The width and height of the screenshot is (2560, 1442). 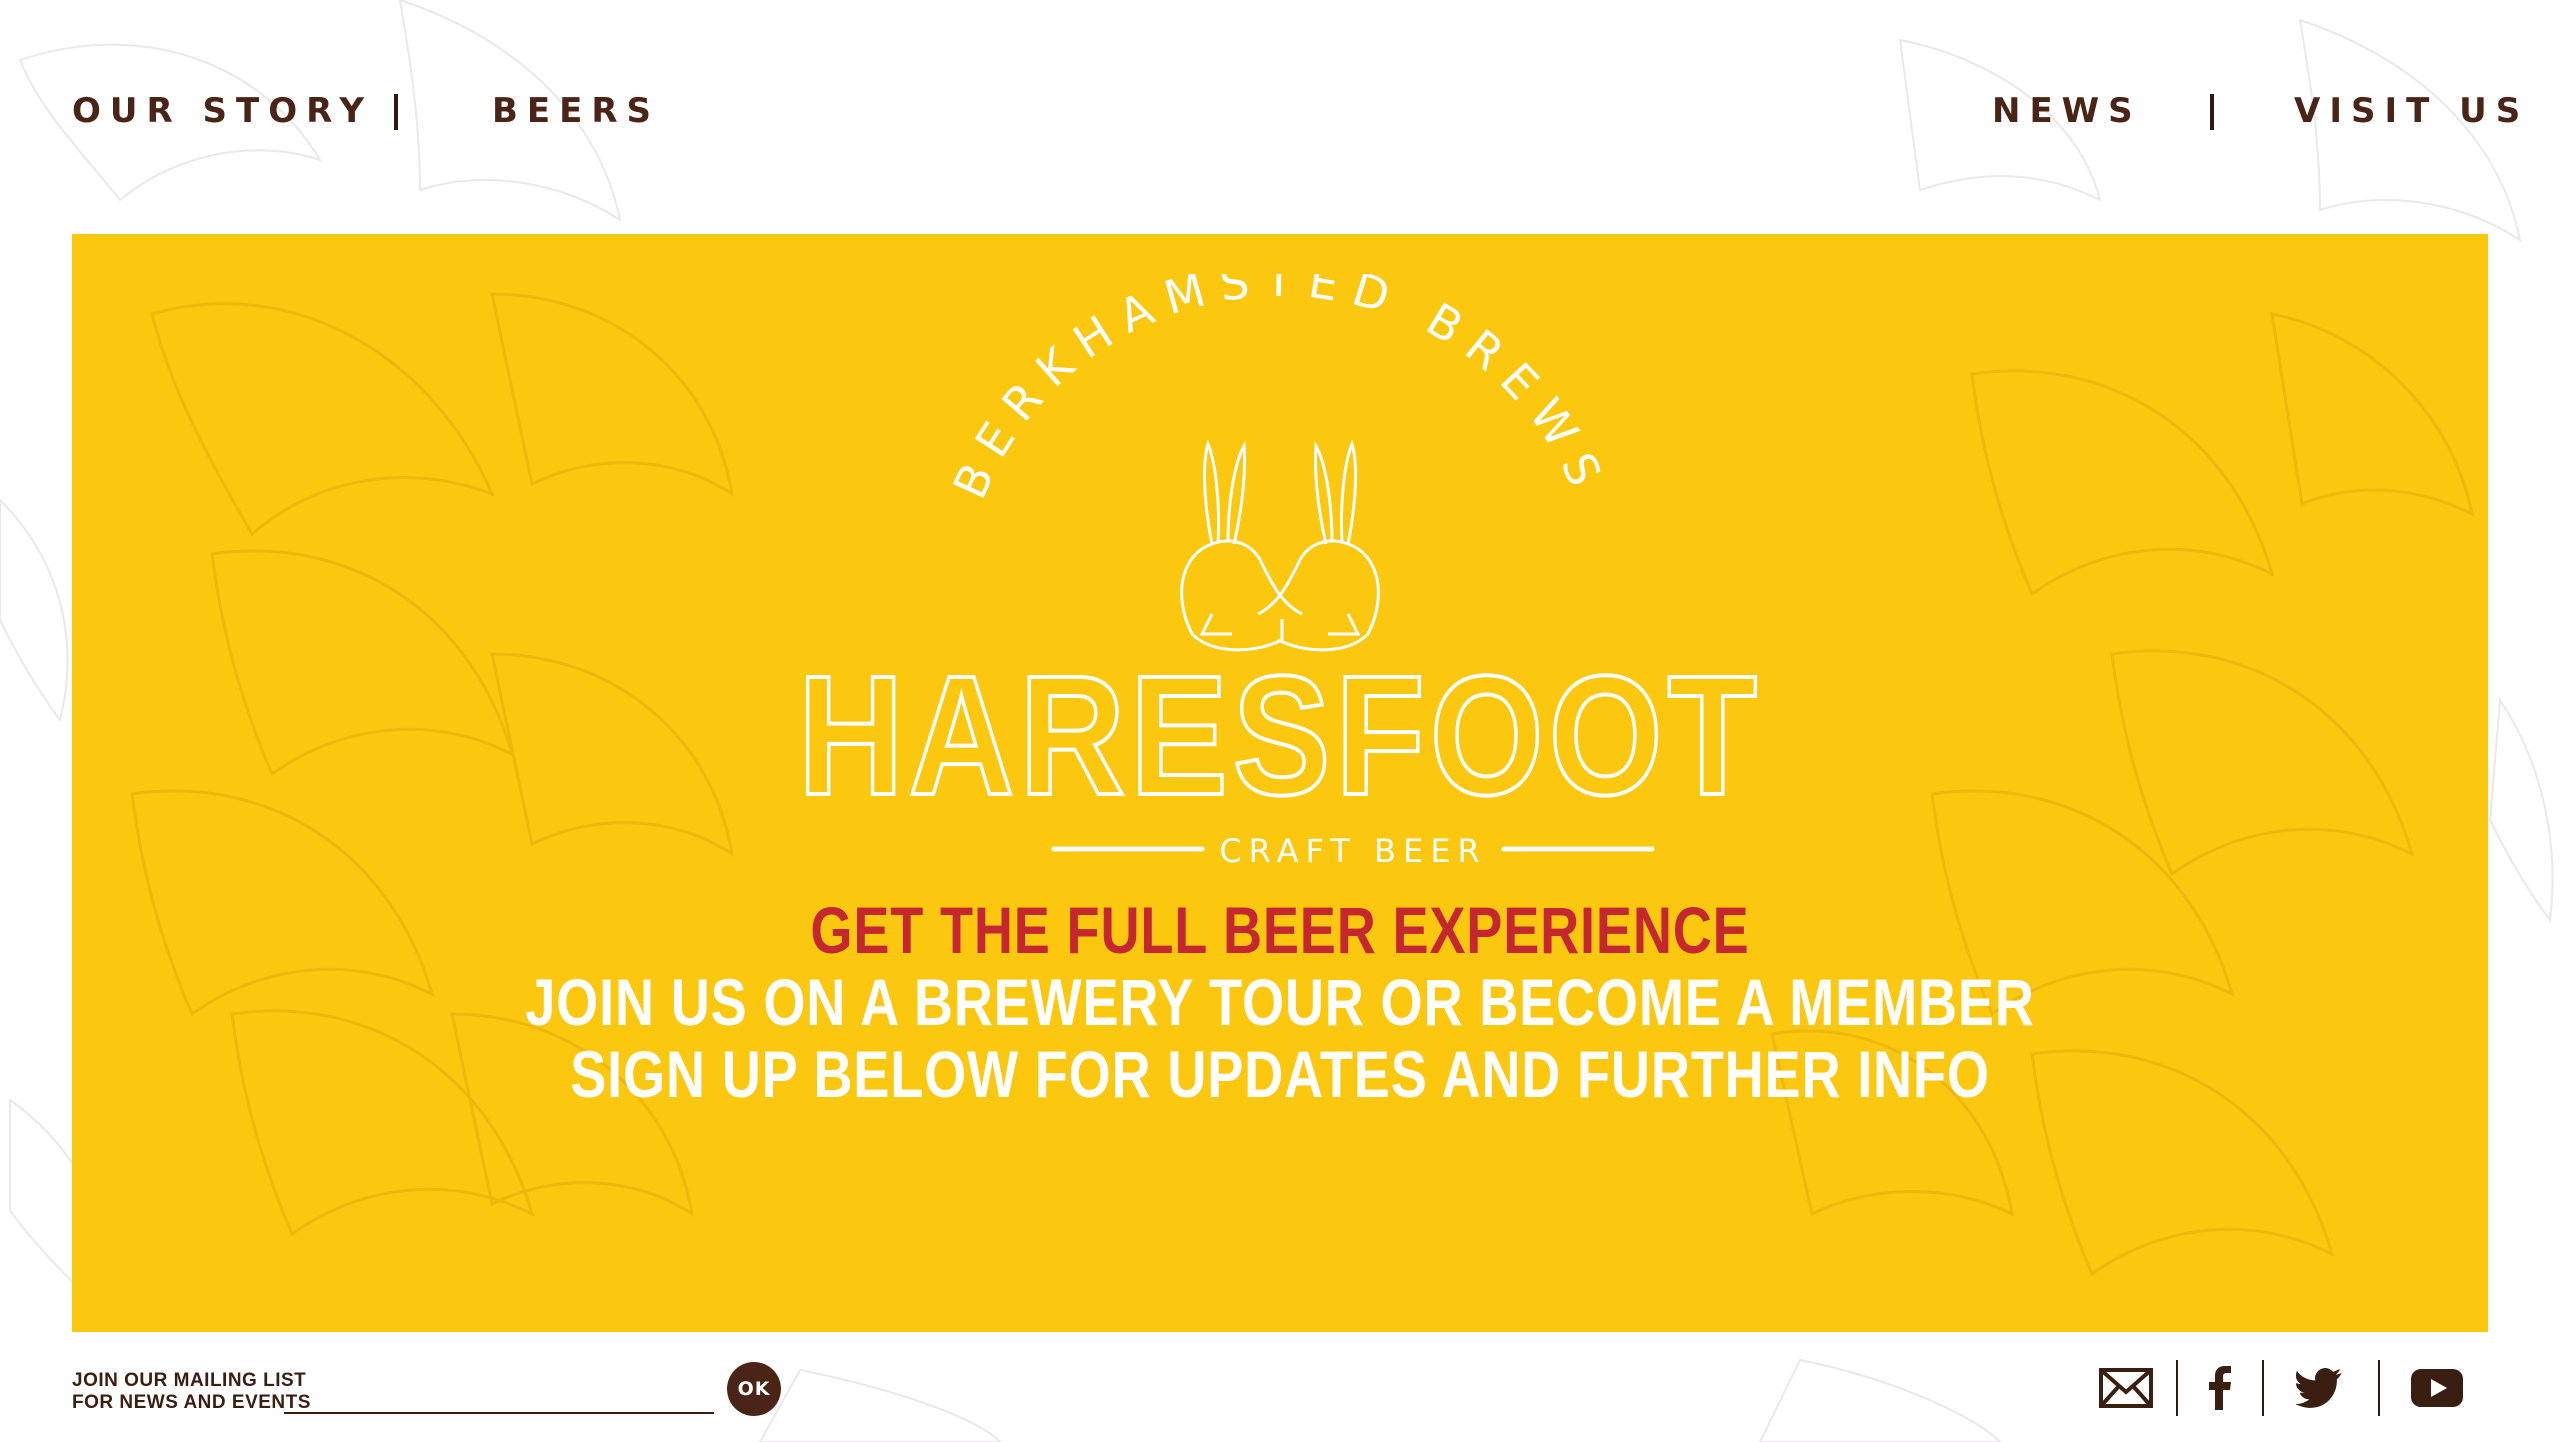 I want to click on twitter-icon, so click(x=2320, y=1388).